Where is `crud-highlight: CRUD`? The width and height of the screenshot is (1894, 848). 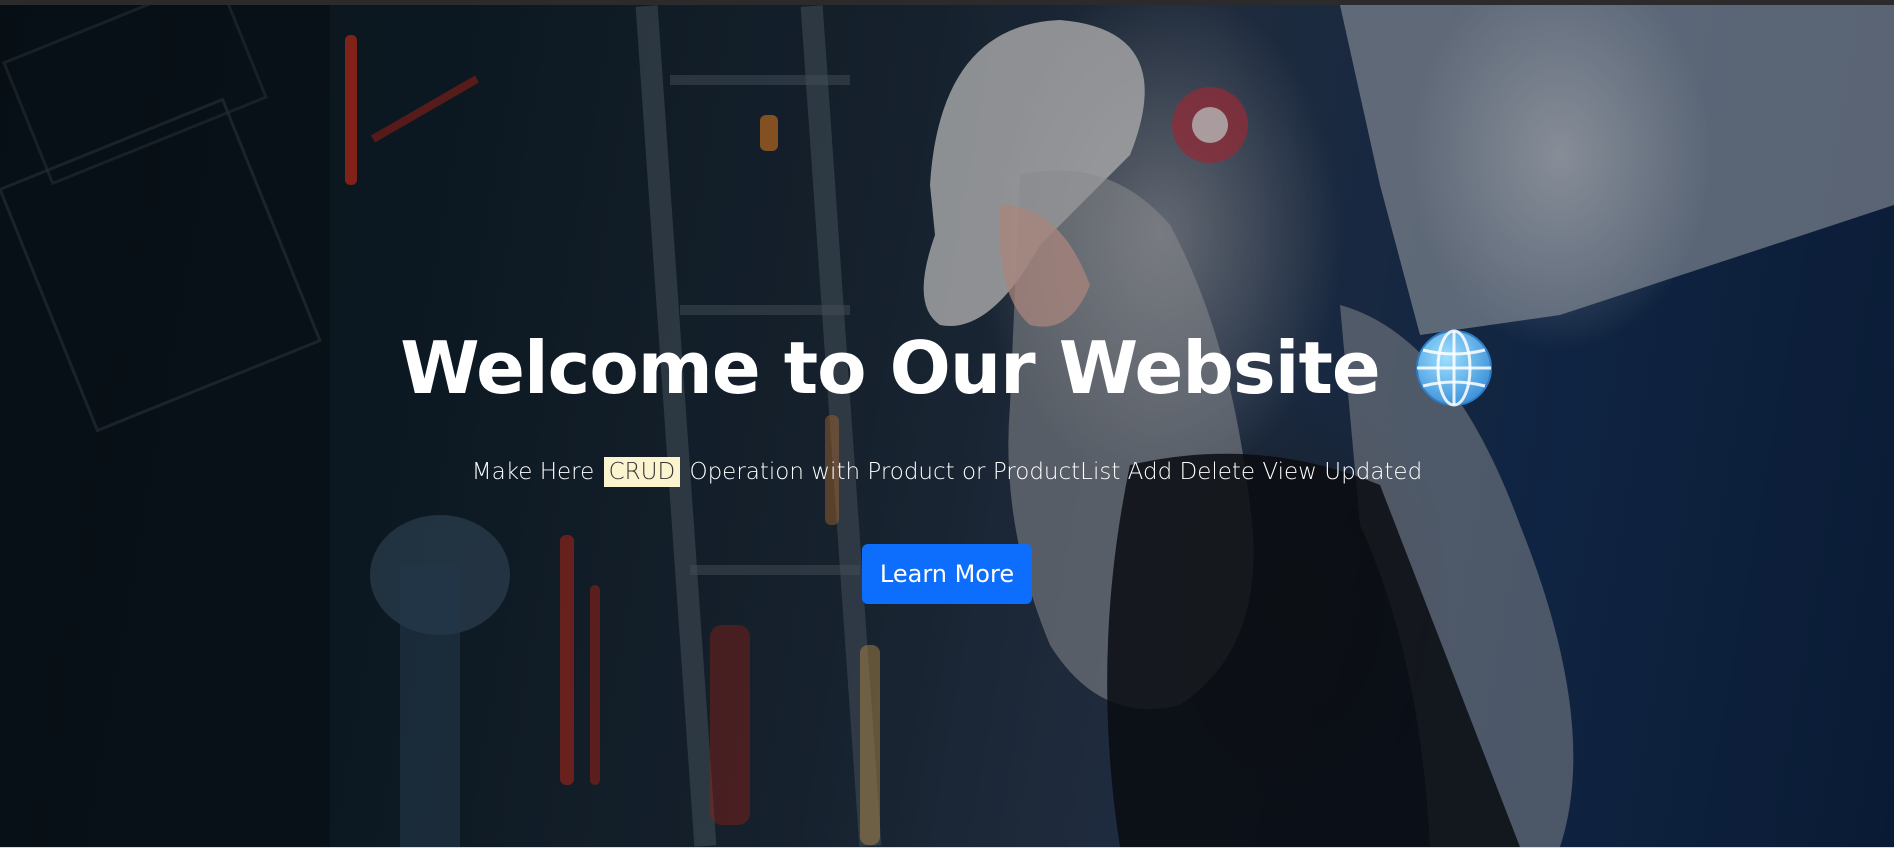
crud-highlight: CRUD is located at coordinates (642, 472).